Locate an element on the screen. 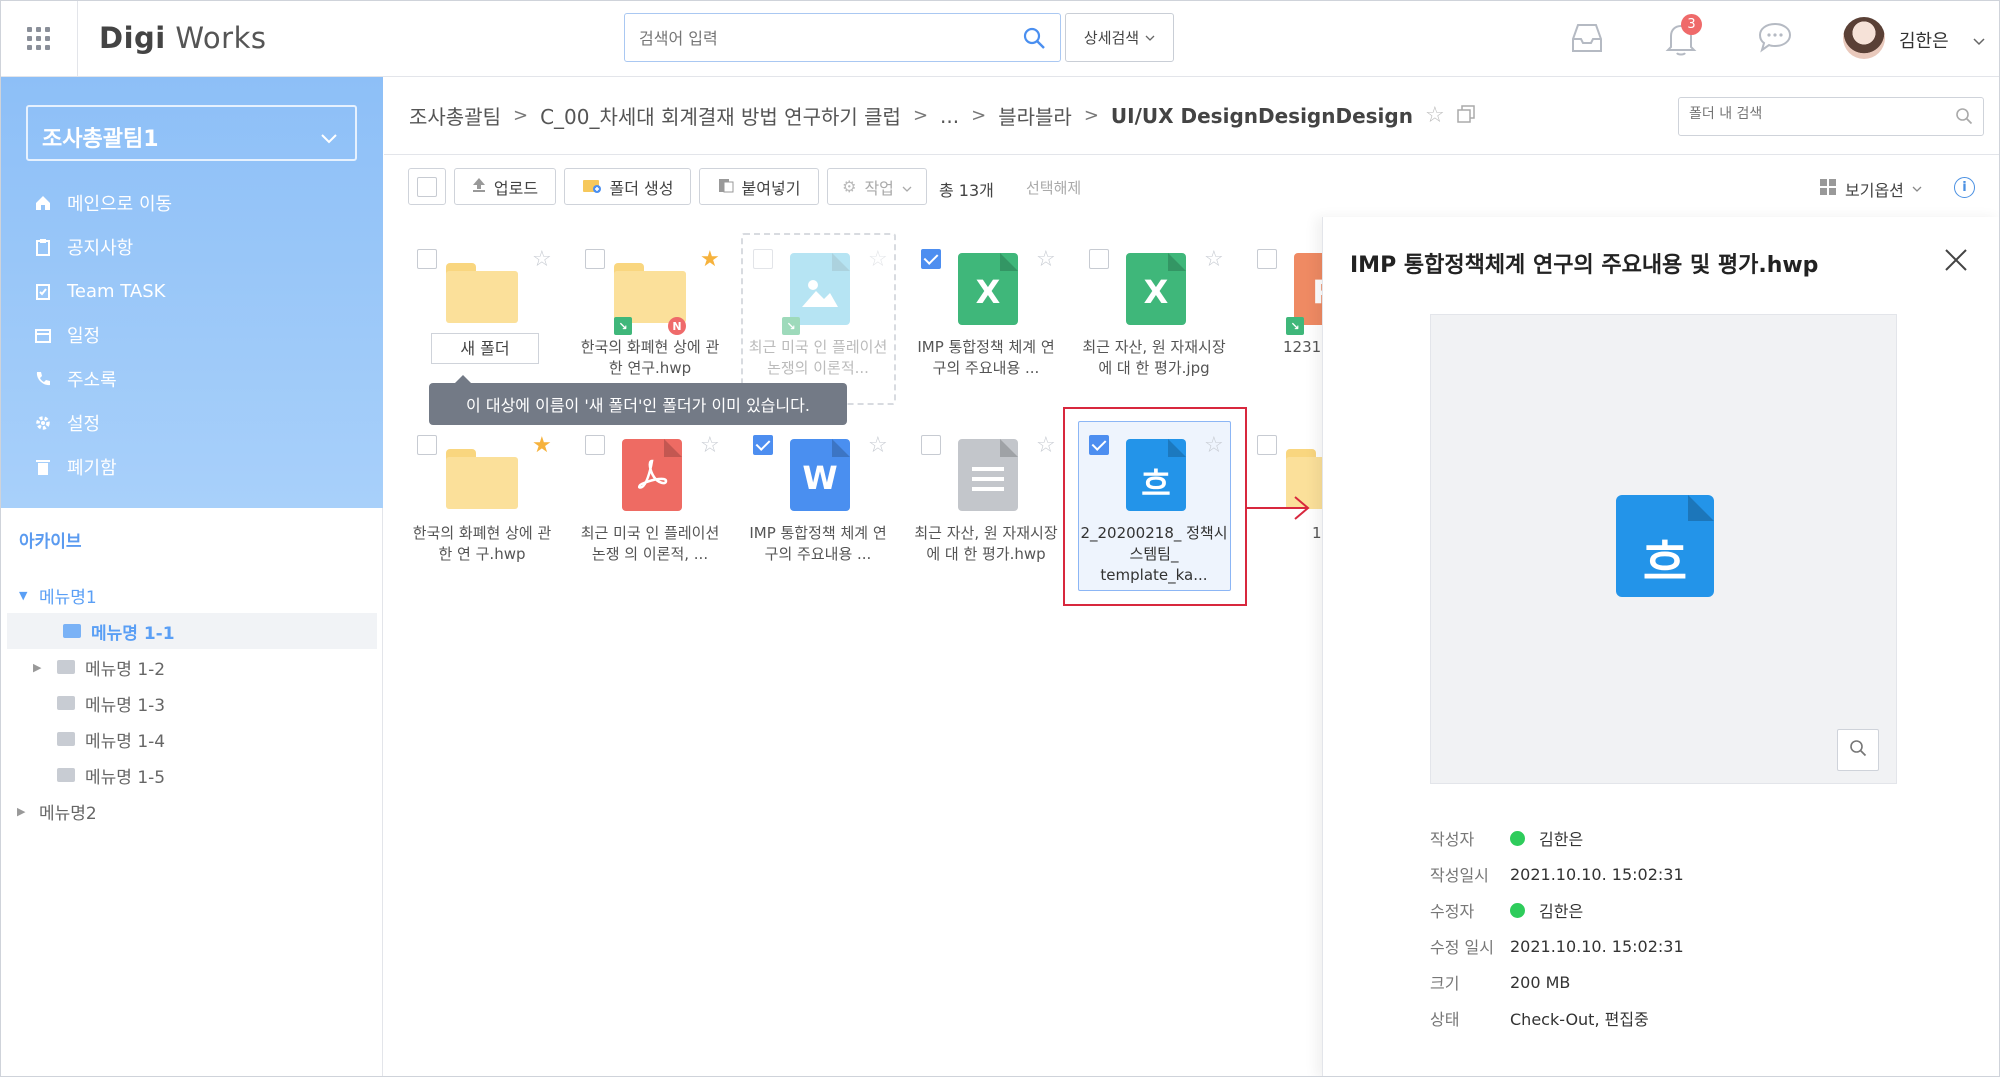 Image resolution: width=2000 pixels, height=1077 pixels. image-file-icon: ↘ is located at coordinates (818, 294).